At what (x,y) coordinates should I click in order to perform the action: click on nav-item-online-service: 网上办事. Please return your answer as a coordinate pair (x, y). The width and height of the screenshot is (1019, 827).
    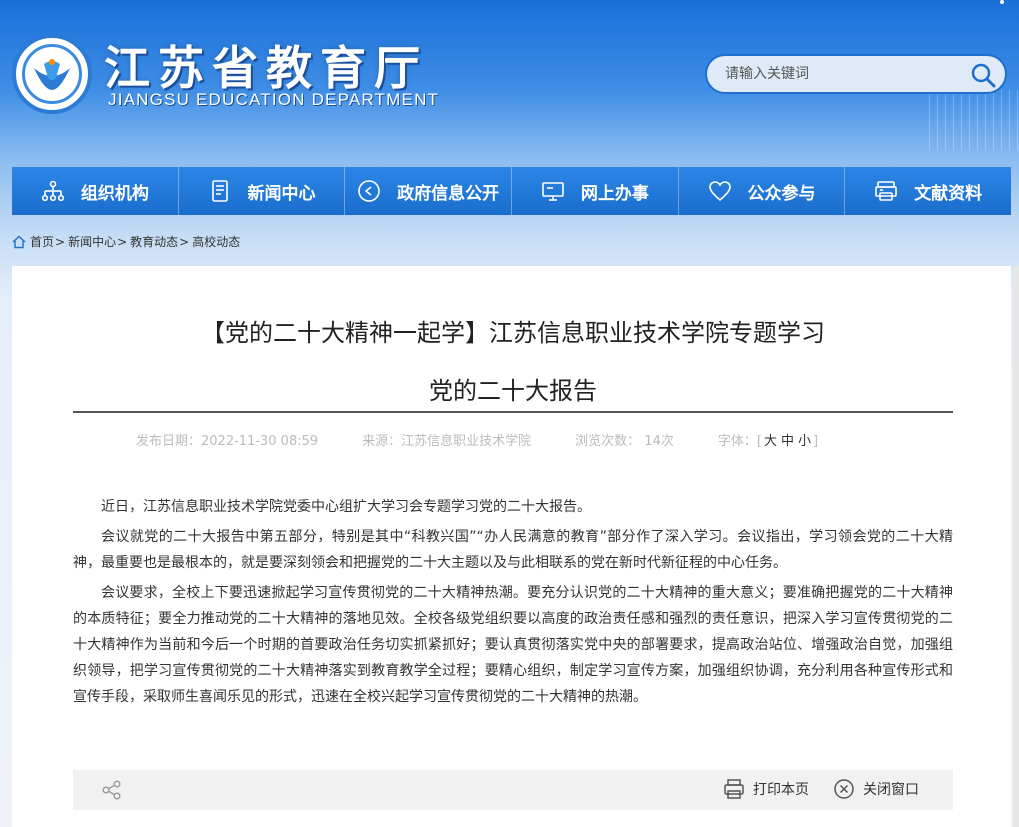
    Looking at the image, I should click on (595, 191).